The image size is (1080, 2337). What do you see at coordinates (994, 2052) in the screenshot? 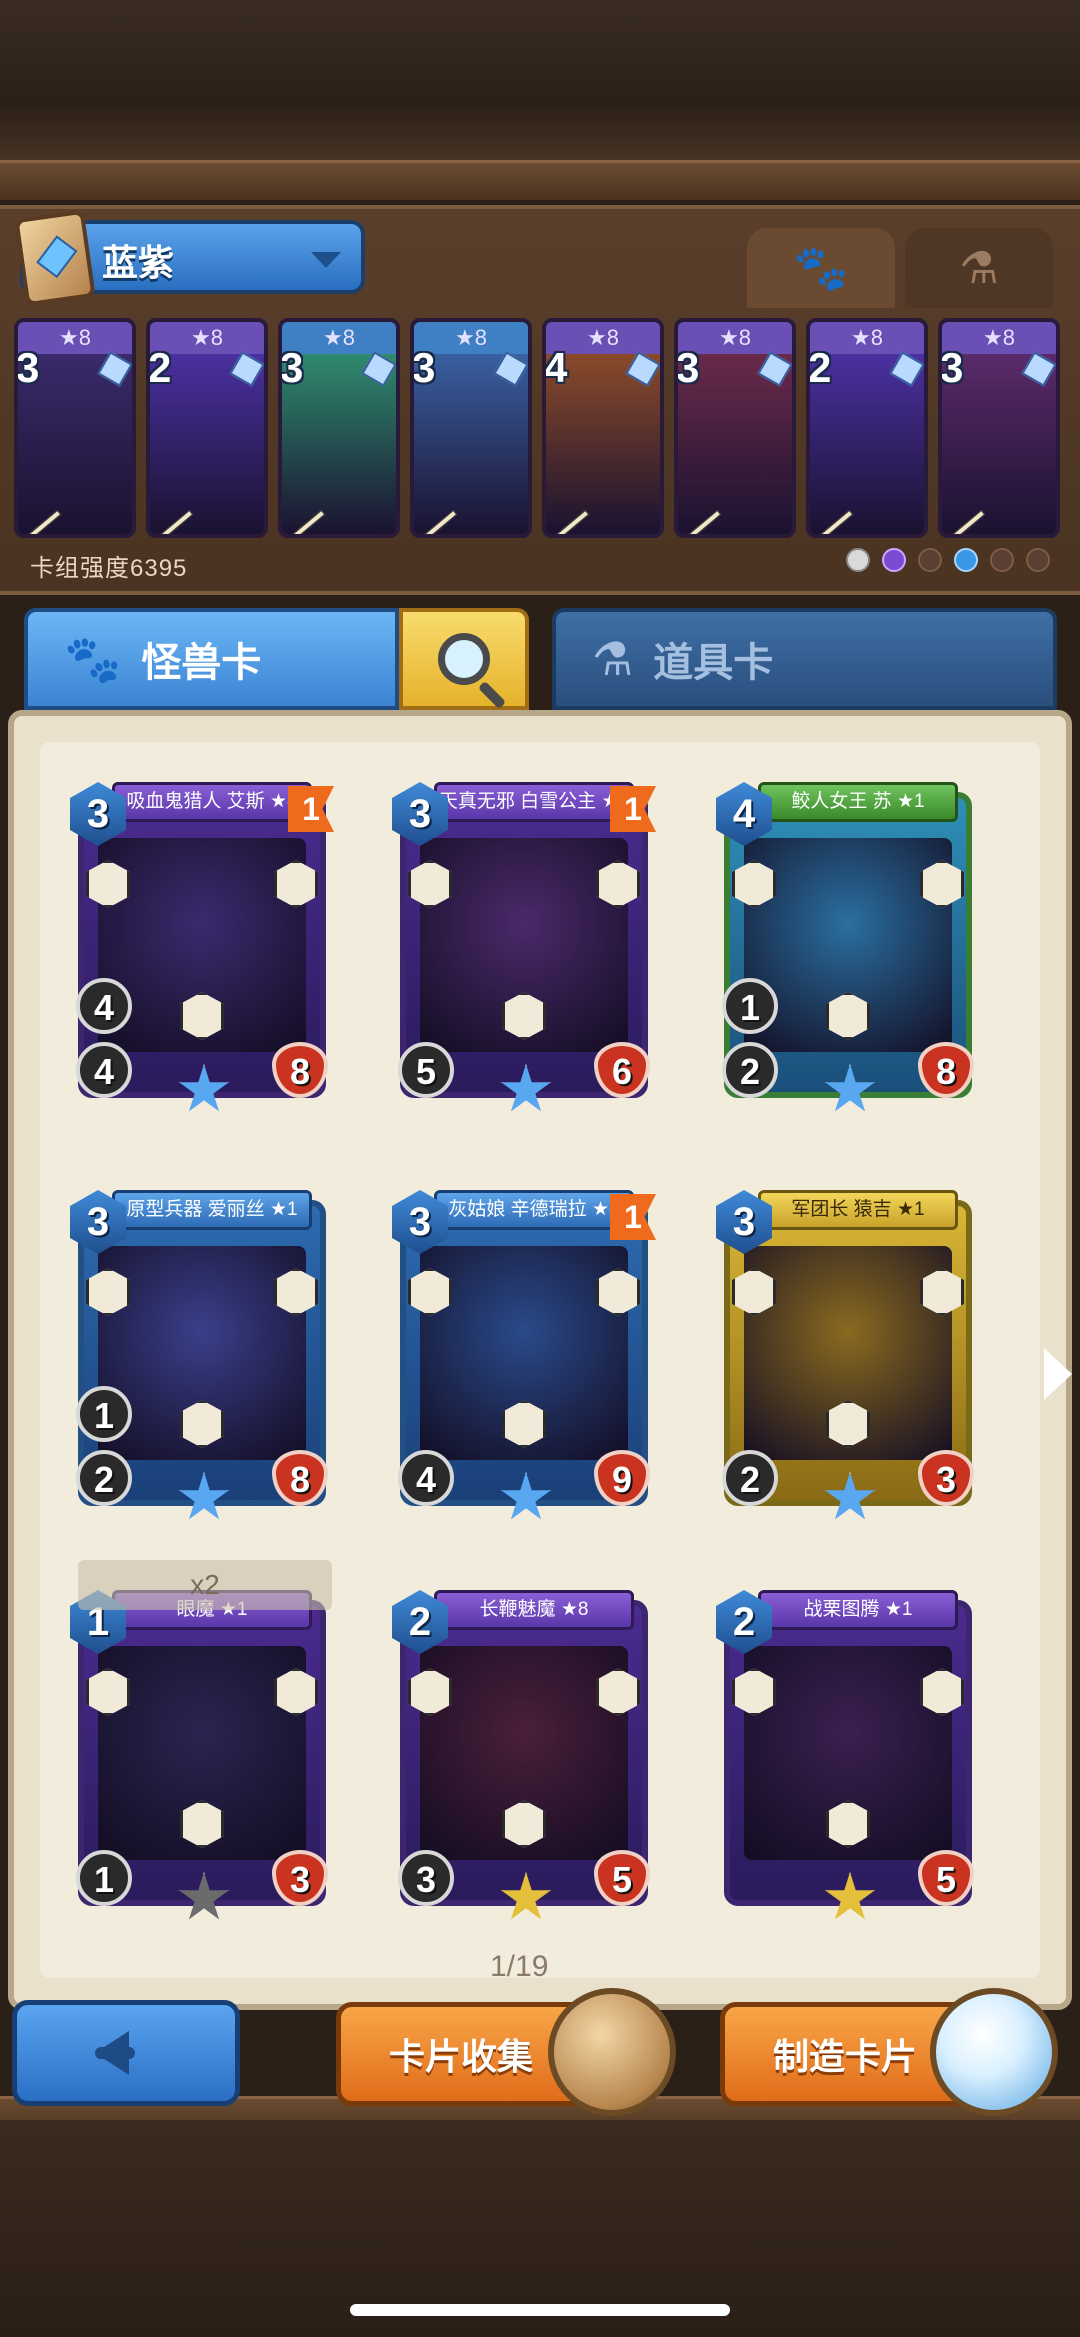
I see `paw-potion-icon` at bounding box center [994, 2052].